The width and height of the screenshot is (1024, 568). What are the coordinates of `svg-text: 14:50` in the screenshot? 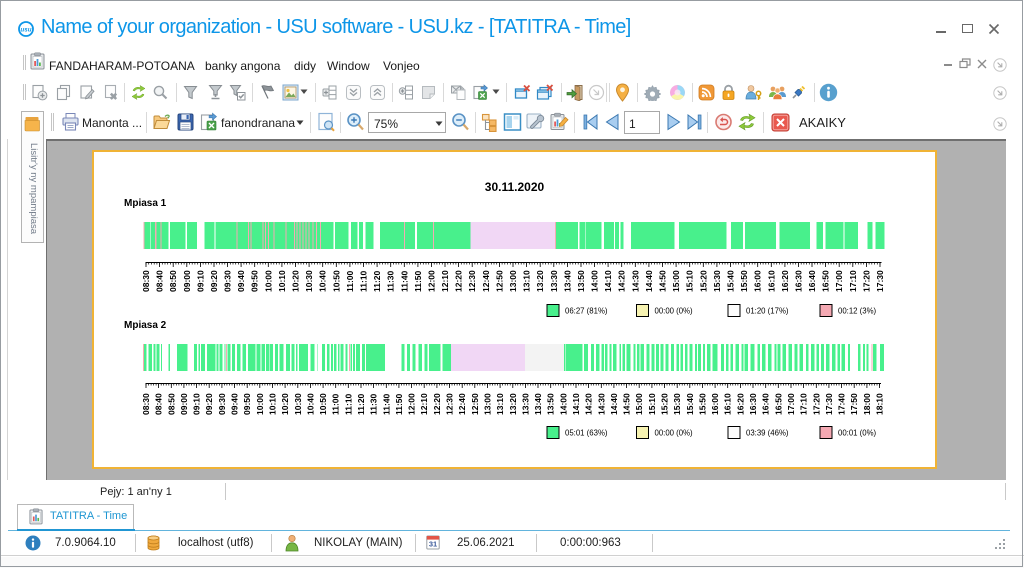 It's located at (627, 404).